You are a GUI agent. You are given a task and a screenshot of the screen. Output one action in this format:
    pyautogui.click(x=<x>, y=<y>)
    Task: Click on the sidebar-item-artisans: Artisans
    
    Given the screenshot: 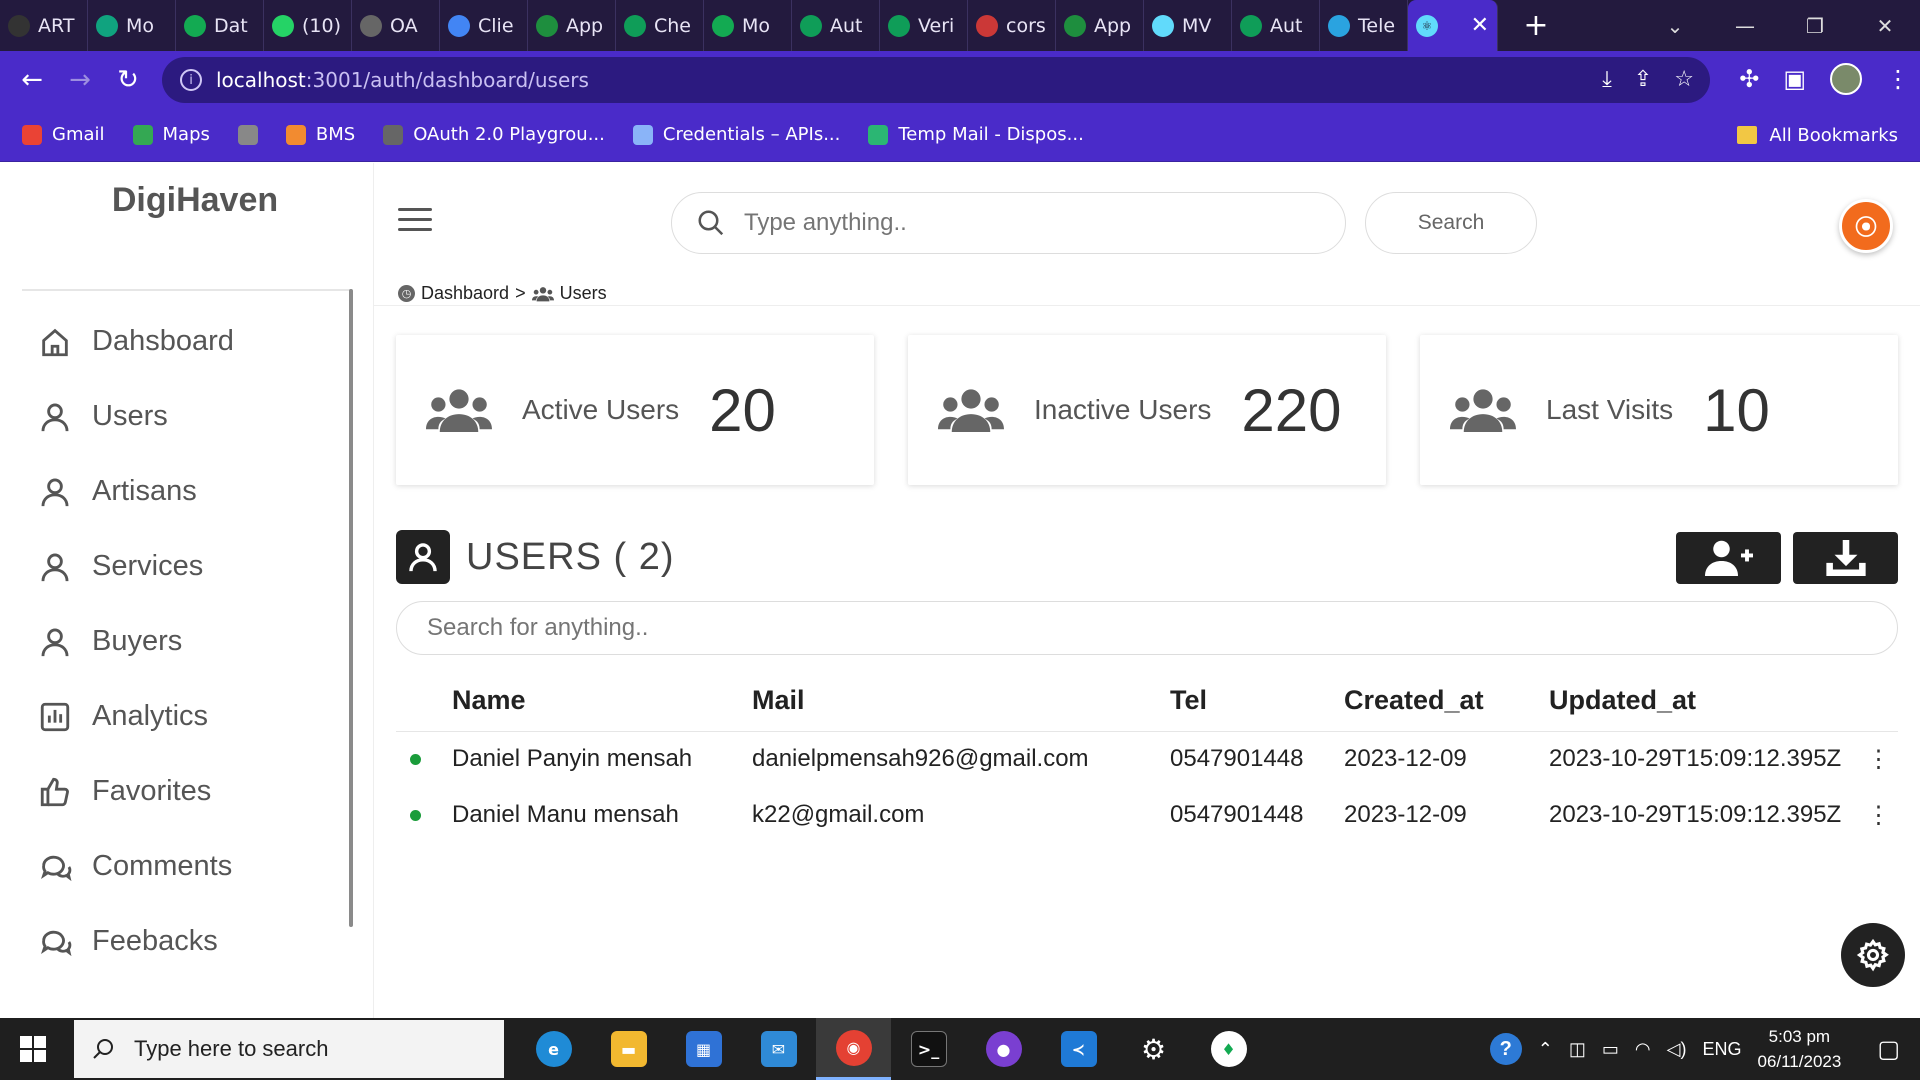 What is the action you would take?
    pyautogui.click(x=193, y=491)
    